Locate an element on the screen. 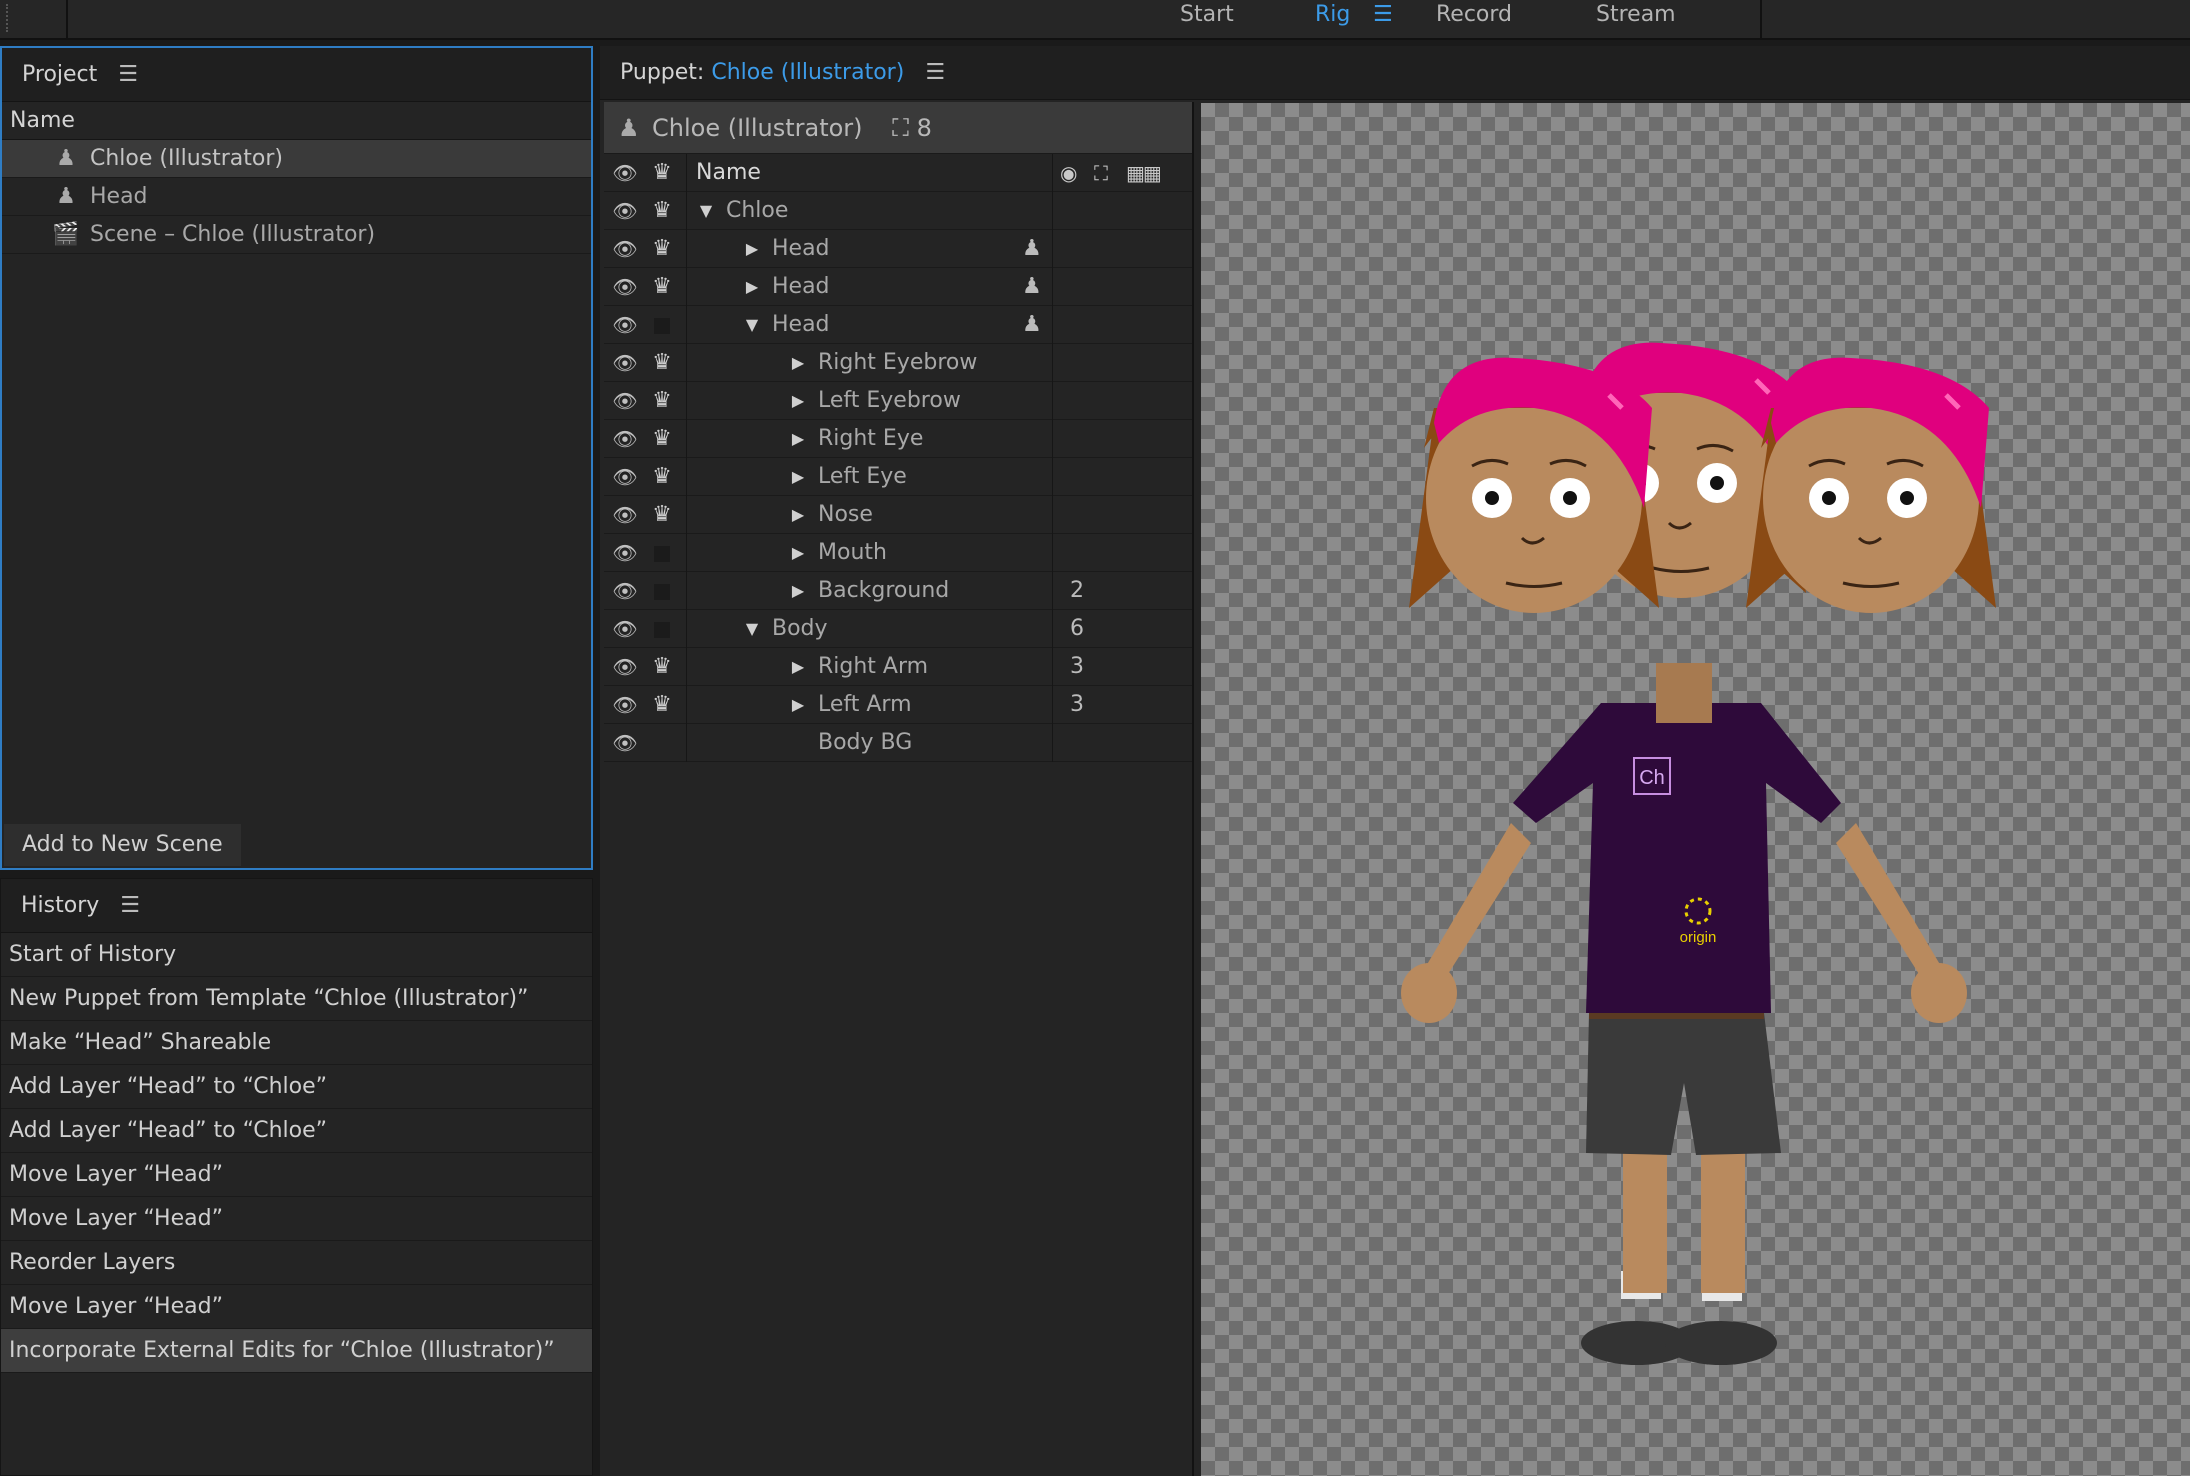 The image size is (2190, 1476). layer-name-header: Name is located at coordinates (728, 173).